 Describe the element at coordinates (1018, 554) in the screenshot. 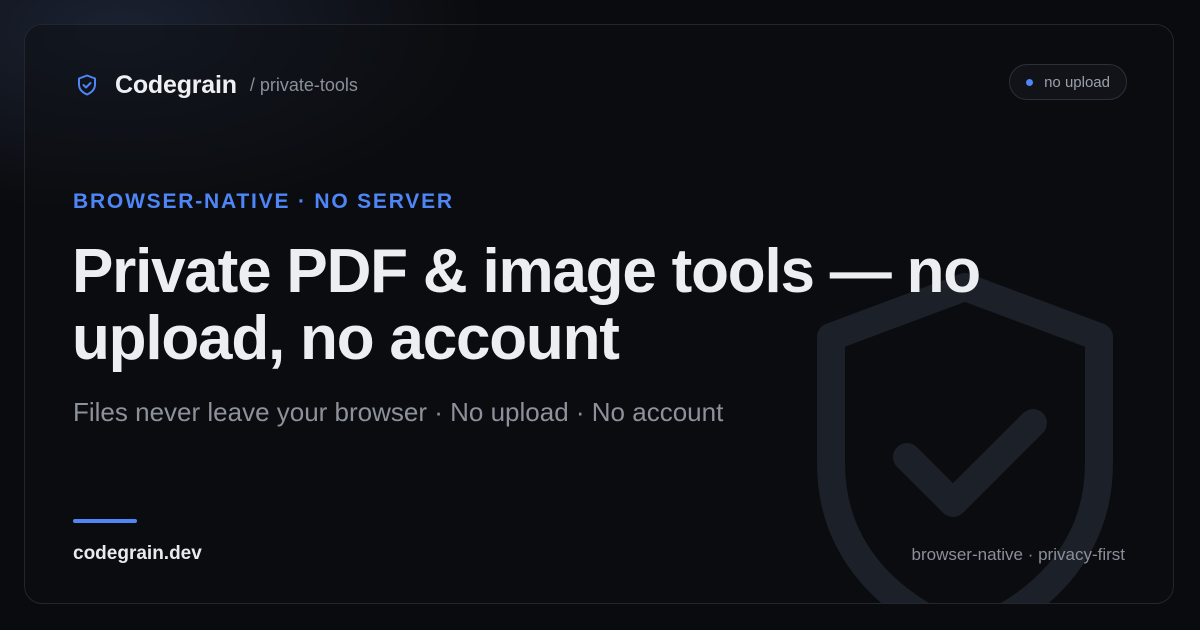

I see `footer-tagline: browser-native · privacy-first` at that location.